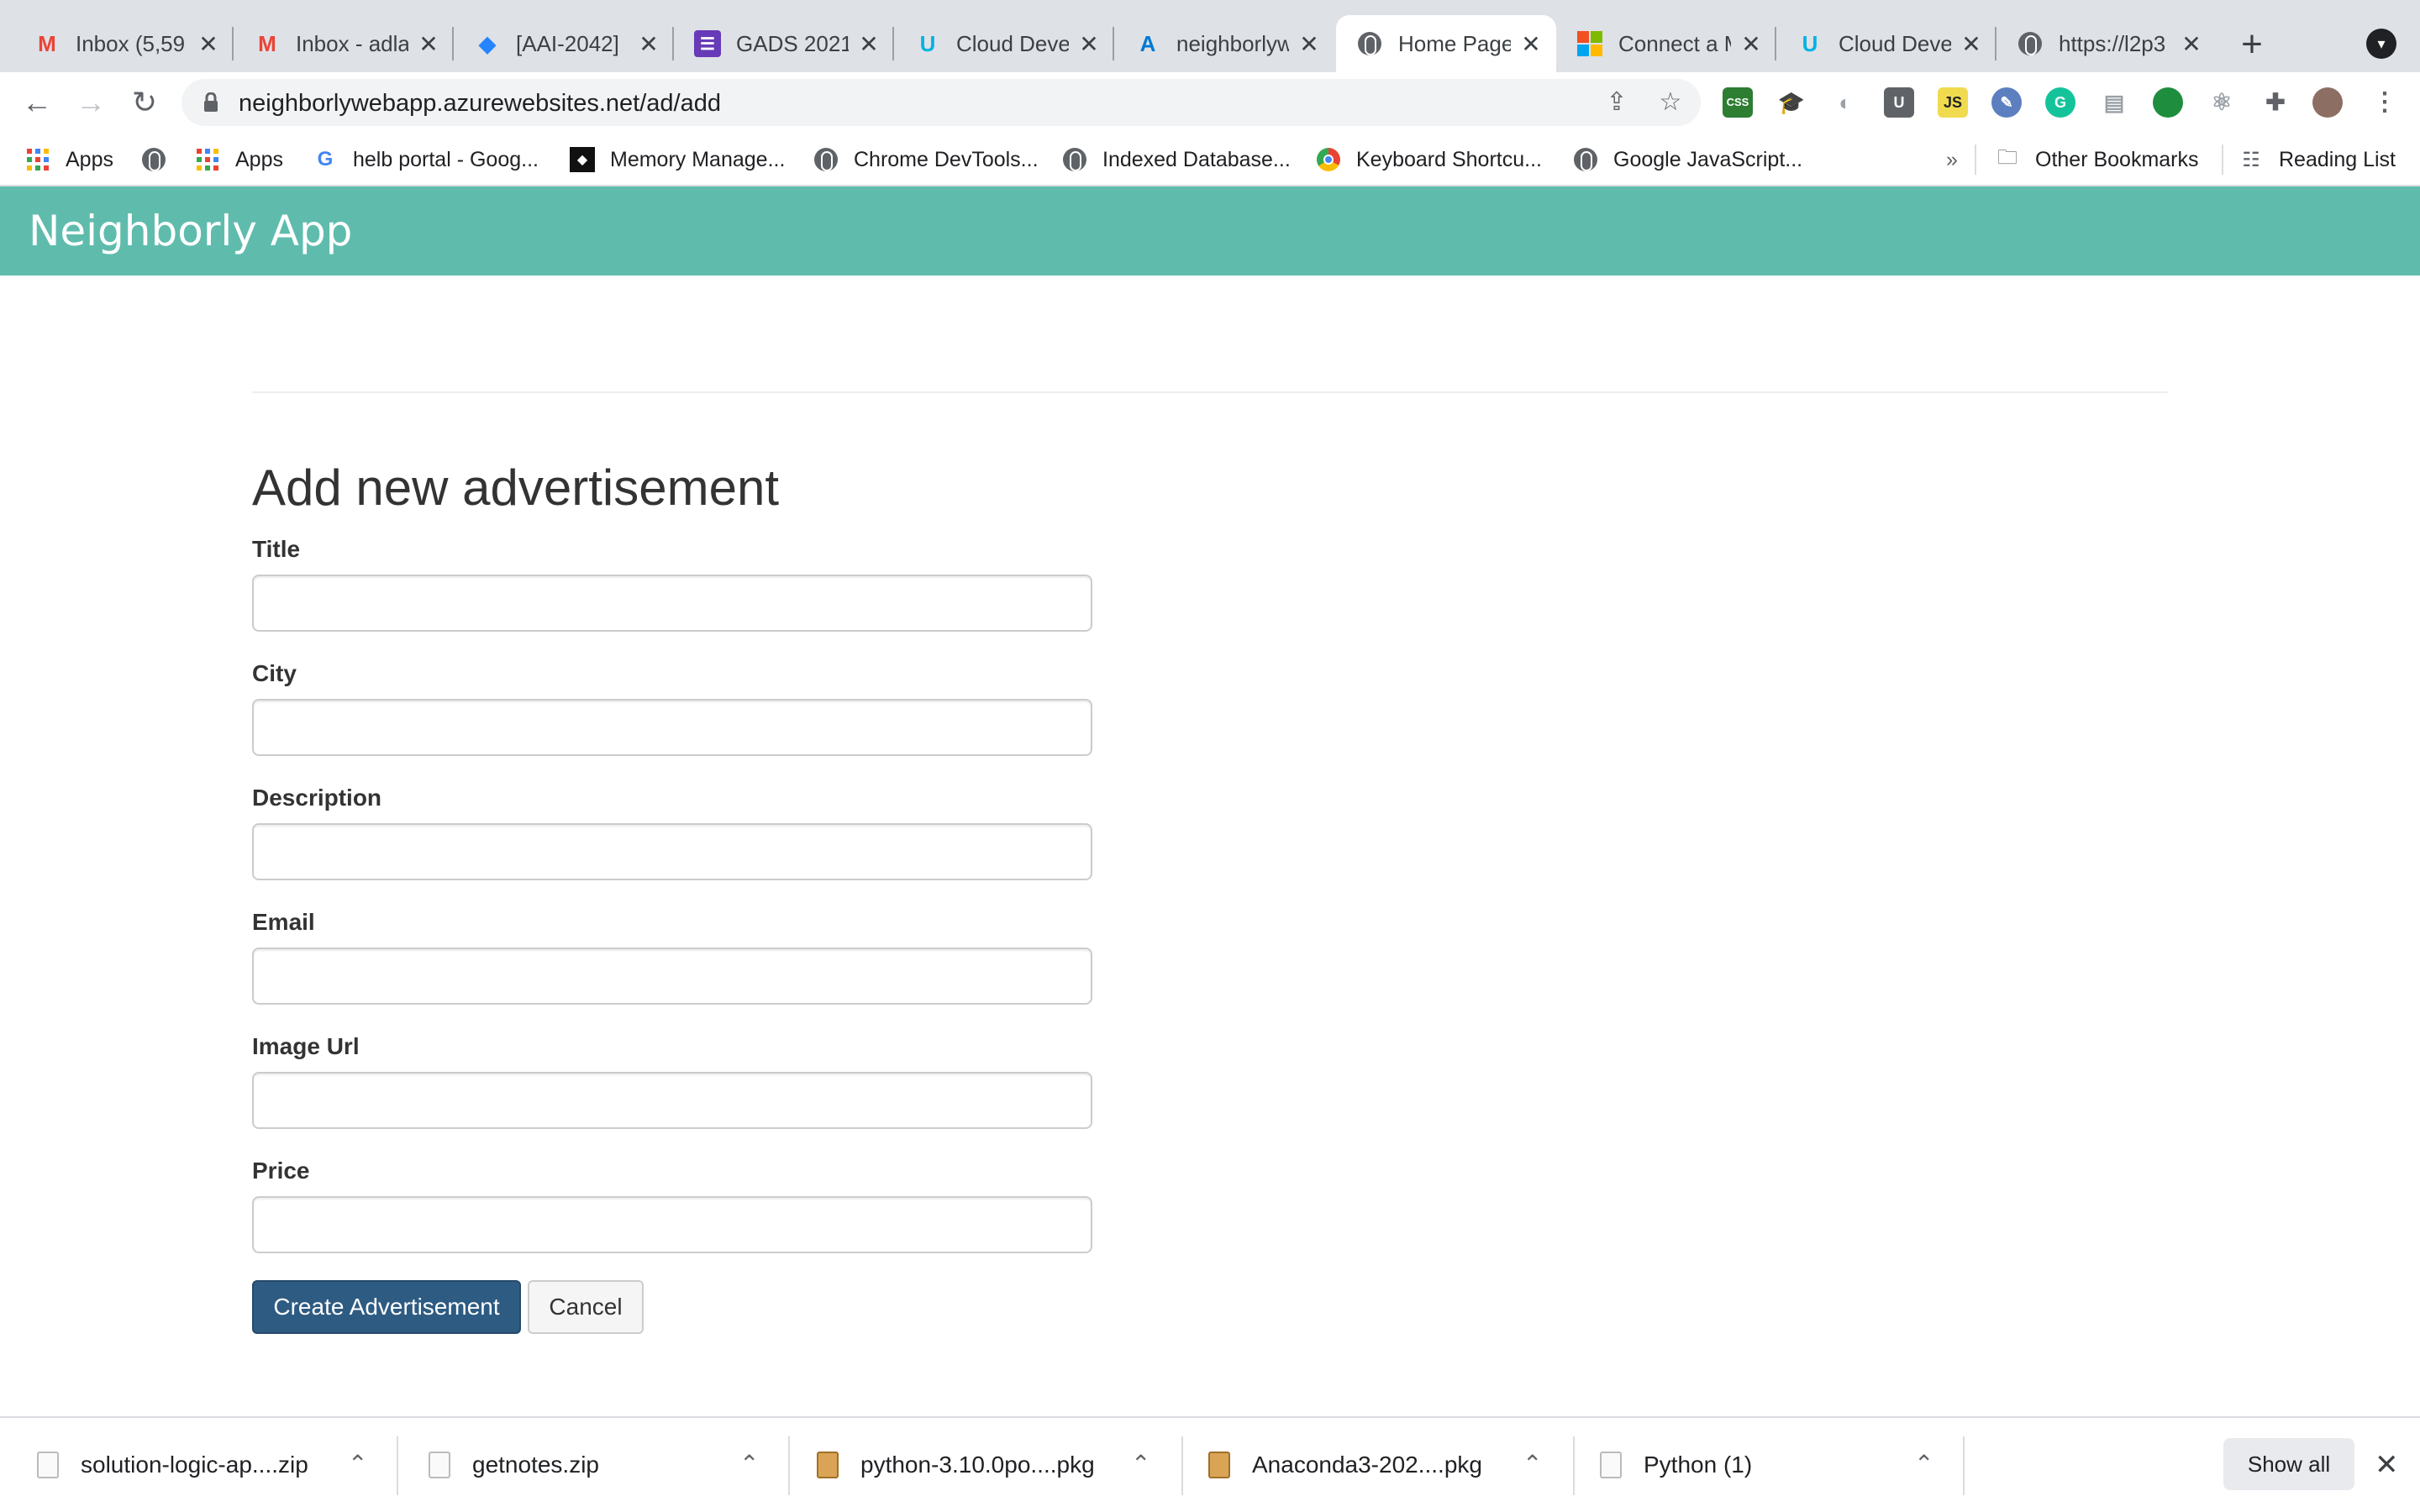  What do you see at coordinates (306, 1046) in the screenshot?
I see `image-url-label: Image Url` at bounding box center [306, 1046].